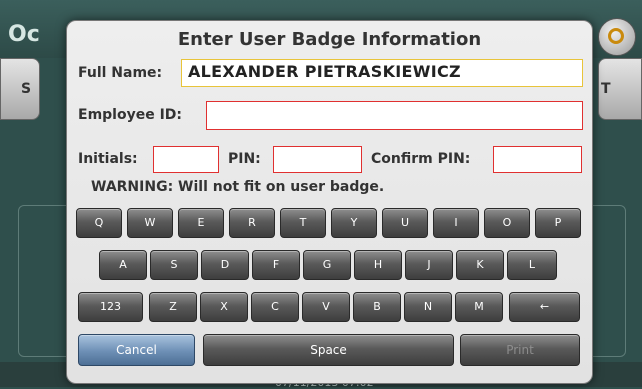 The image size is (642, 389). What do you see at coordinates (201, 223) in the screenshot?
I see `key-e: E` at bounding box center [201, 223].